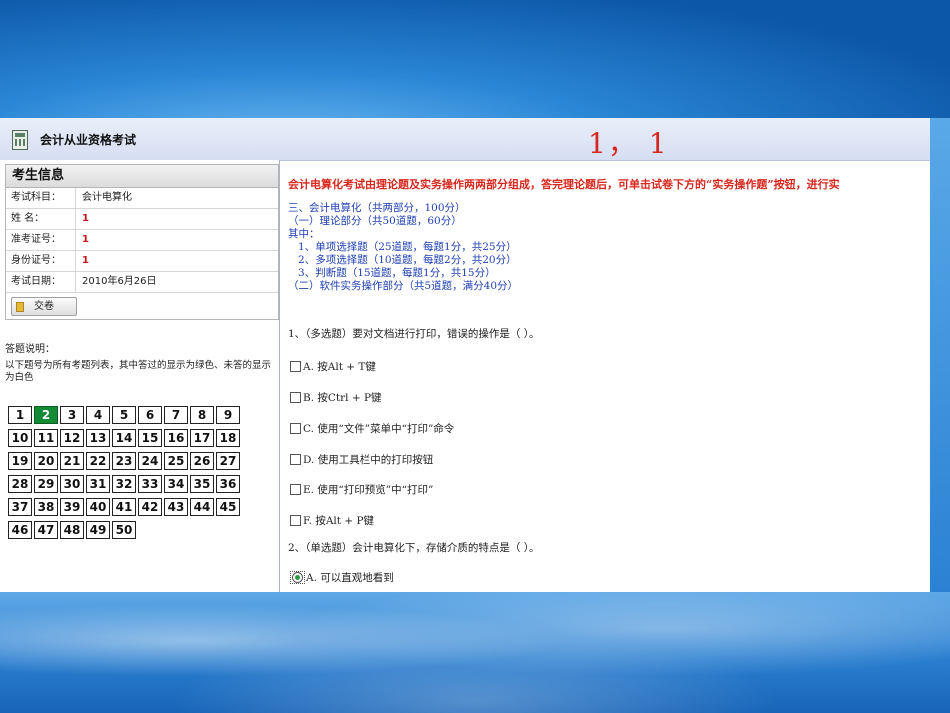 The image size is (950, 713). Describe the element at coordinates (72, 461) in the screenshot. I see `question-number-cell: 21` at that location.